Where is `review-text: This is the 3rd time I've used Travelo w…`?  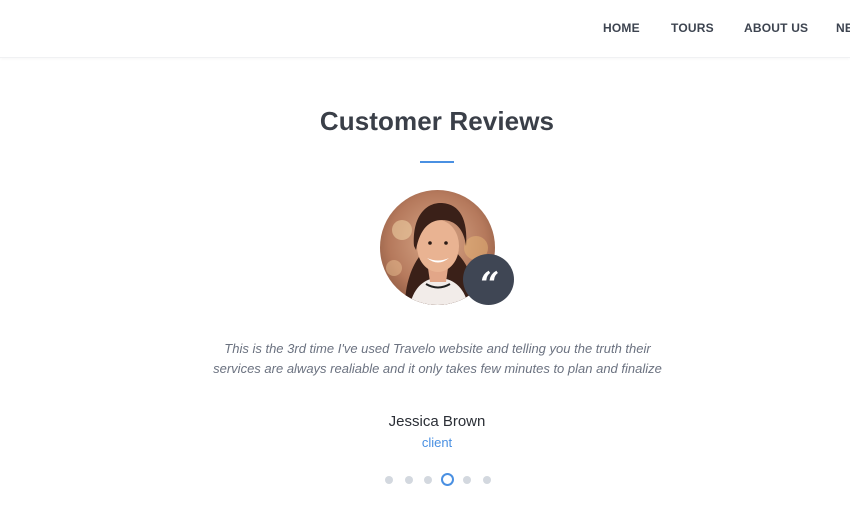 review-text: This is the 3rd time I've used Travelo w… is located at coordinates (437, 358).